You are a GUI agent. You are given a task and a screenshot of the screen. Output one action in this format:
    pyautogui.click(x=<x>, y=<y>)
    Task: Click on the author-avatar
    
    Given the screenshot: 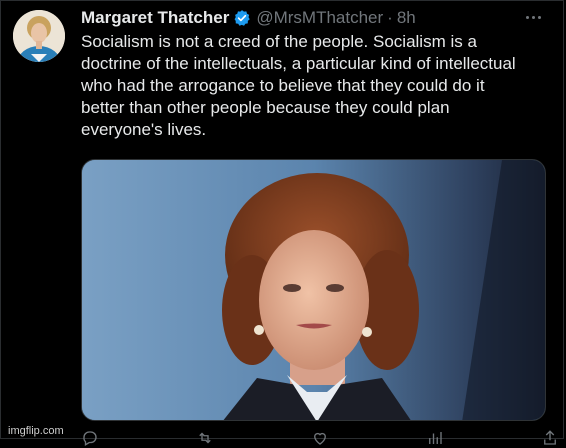 What is the action you would take?
    pyautogui.click(x=39, y=36)
    